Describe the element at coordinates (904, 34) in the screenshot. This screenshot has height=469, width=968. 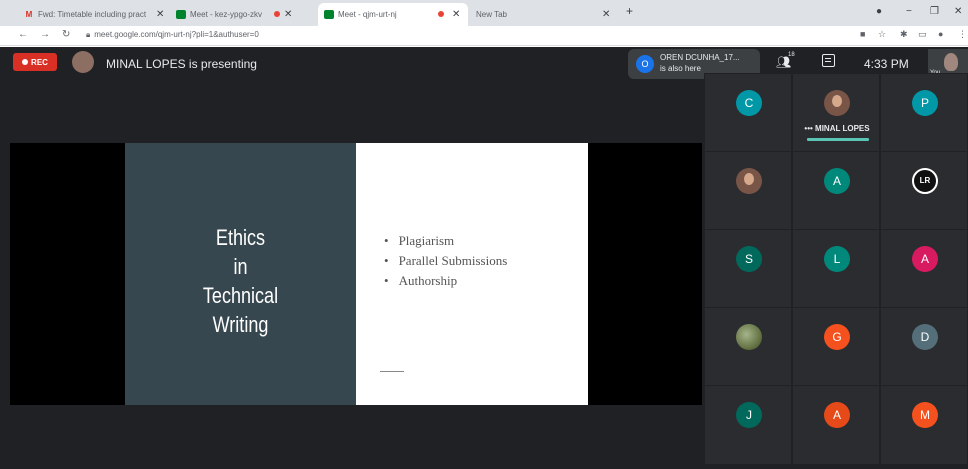
I see `extensions-icon: ✱` at that location.